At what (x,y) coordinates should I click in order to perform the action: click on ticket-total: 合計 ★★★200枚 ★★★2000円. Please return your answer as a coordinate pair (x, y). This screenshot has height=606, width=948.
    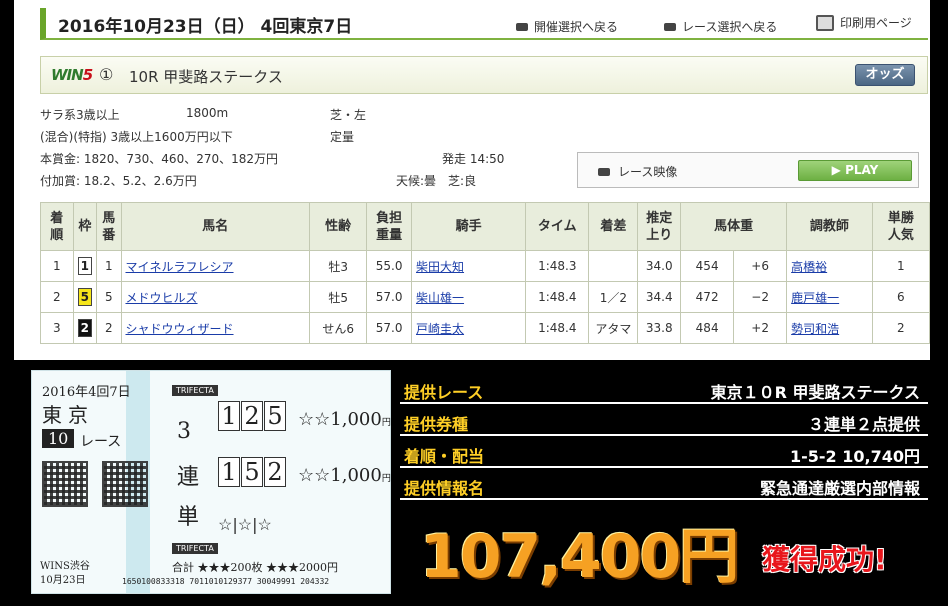
    Looking at the image, I should click on (255, 567).